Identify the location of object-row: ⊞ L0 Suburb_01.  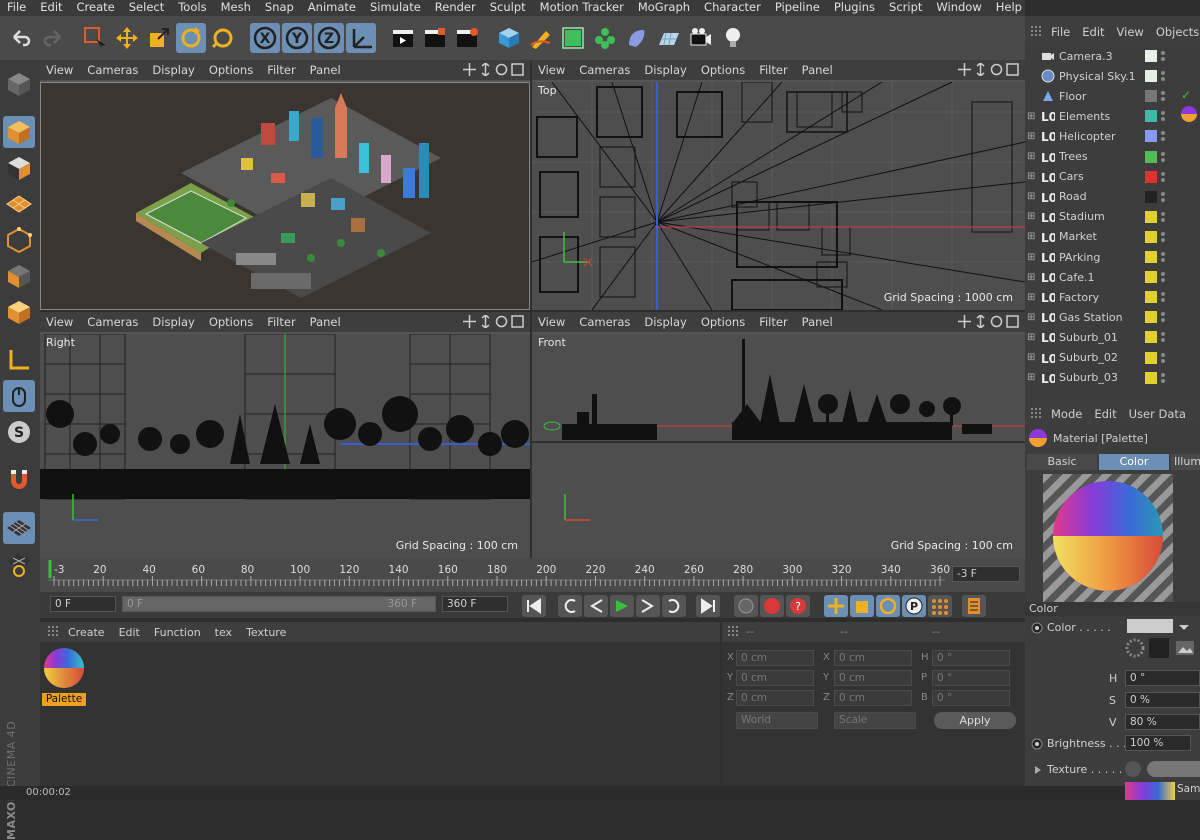
(1112, 337).